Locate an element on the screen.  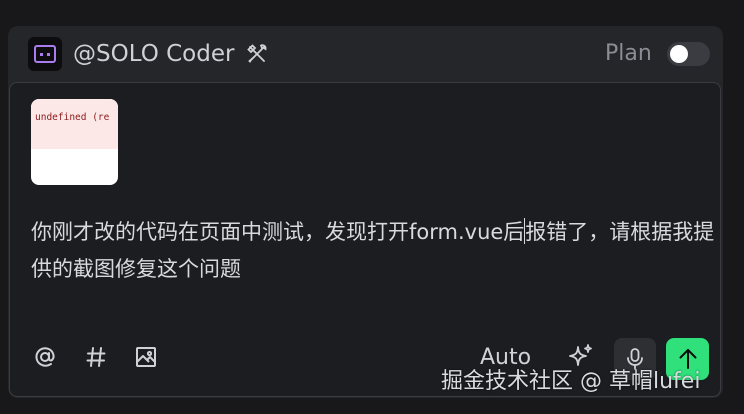
watermark: 掘金技术社区 @ 草帽lufei is located at coordinates (571, 381).